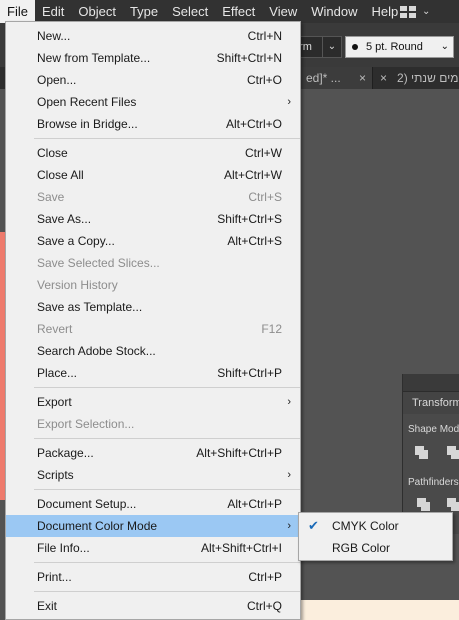 This screenshot has height=620, width=459. What do you see at coordinates (241, 548) in the screenshot?
I see `menu-item-shortcut: Alt+Shift+Ctrl+I` at bounding box center [241, 548].